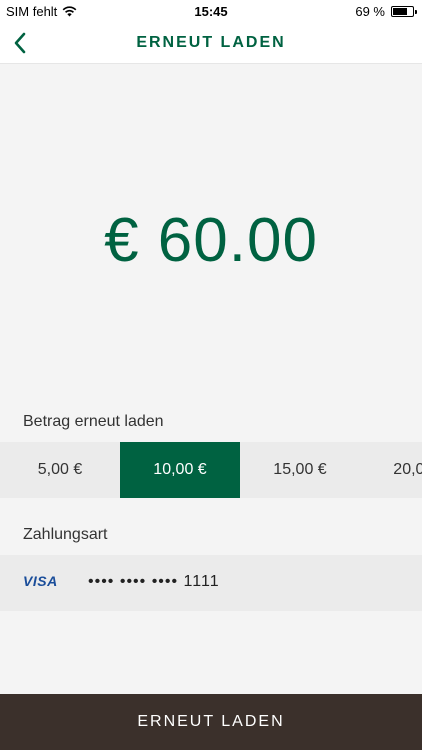 This screenshot has height=750, width=422. I want to click on amount-option-label: 10,00 €, so click(180, 469).